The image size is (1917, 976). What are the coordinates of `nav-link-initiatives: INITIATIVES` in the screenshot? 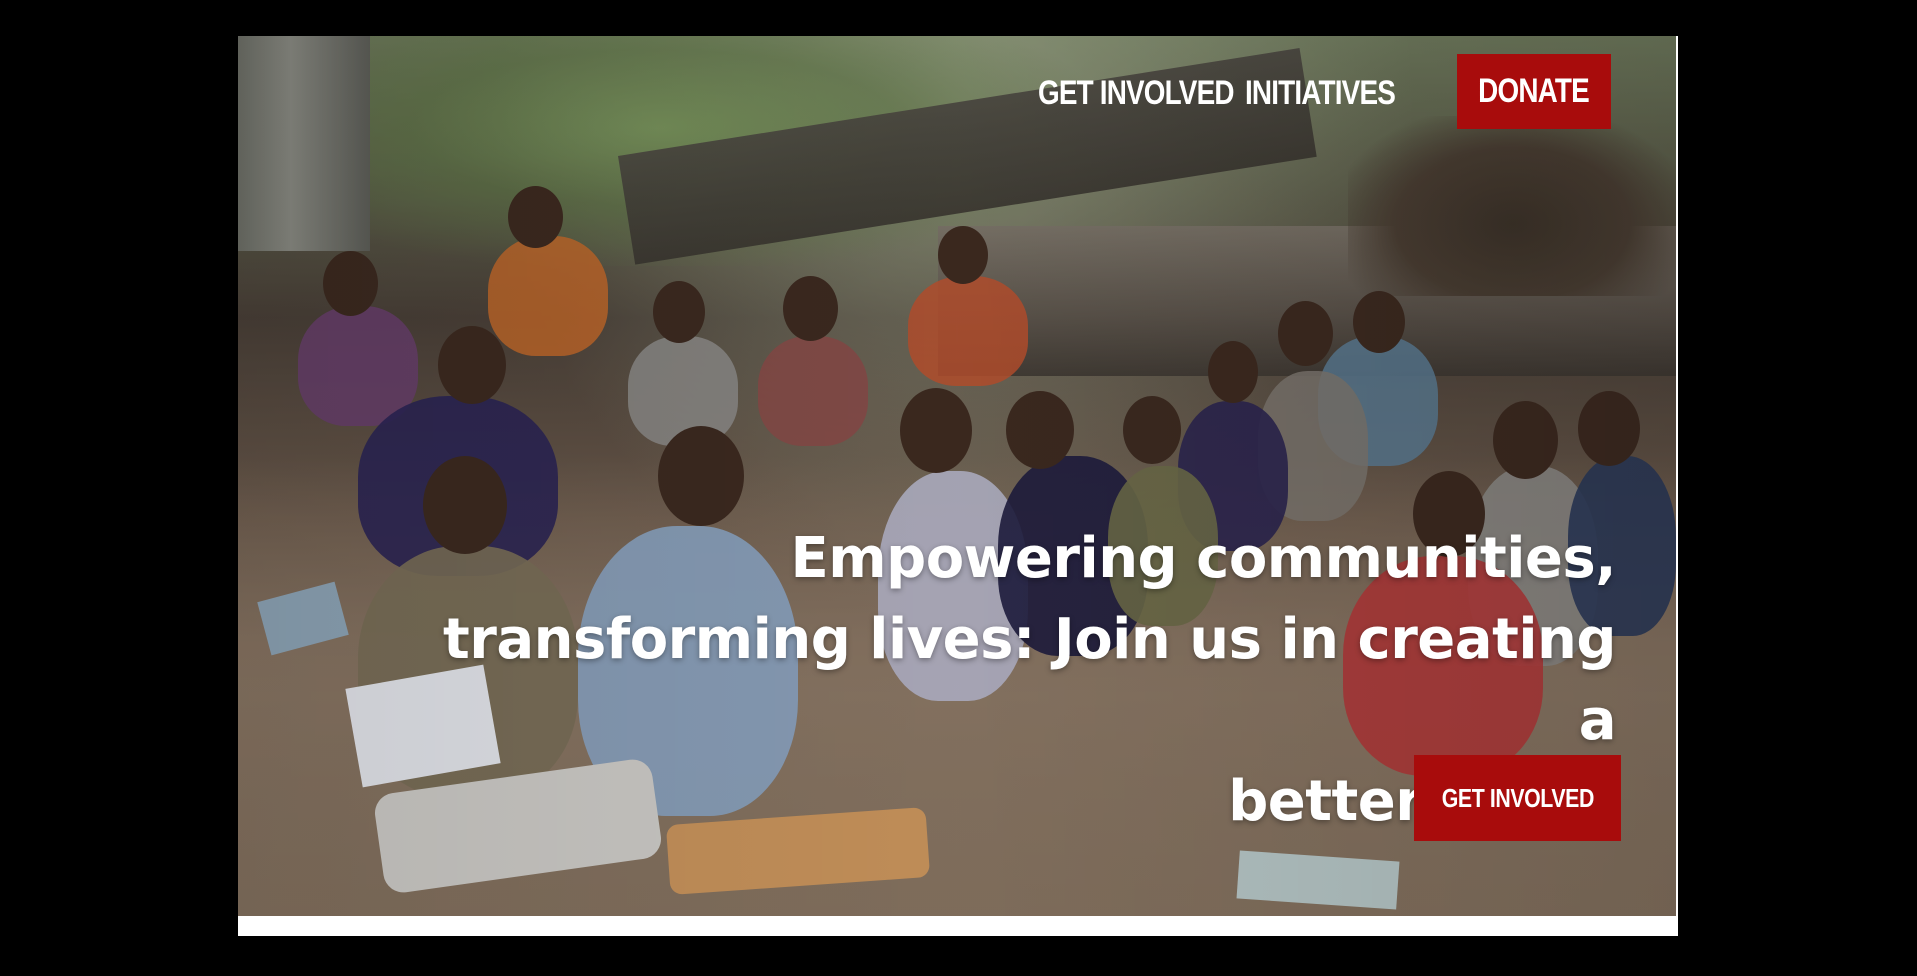 It's located at (1320, 93).